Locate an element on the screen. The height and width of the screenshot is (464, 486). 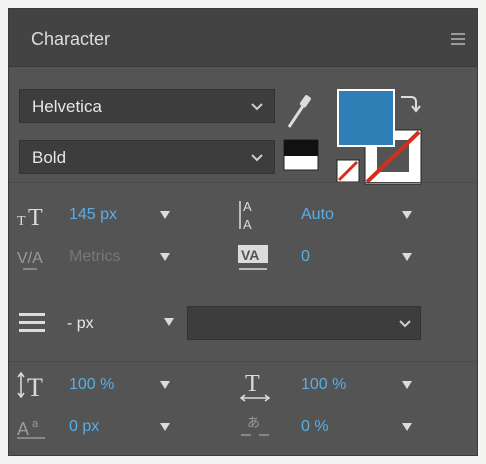
svg-text: V/A is located at coordinates (30, 258).